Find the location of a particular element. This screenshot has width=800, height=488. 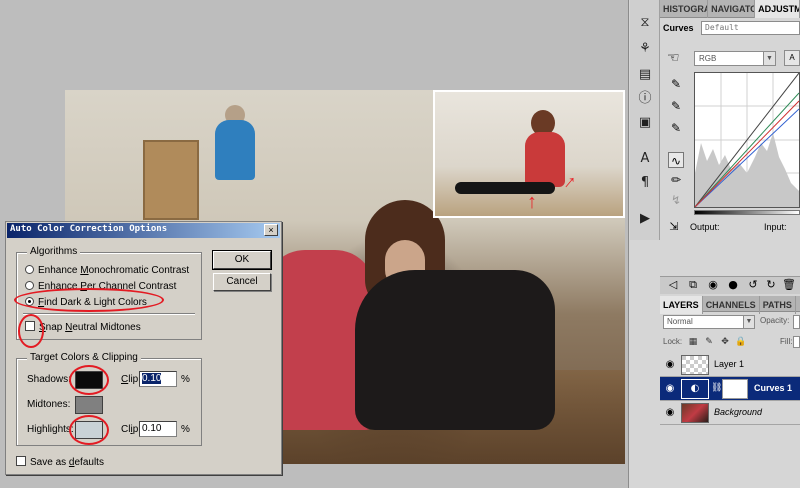

lock-paint-icon: ✎ is located at coordinates (709, 342).